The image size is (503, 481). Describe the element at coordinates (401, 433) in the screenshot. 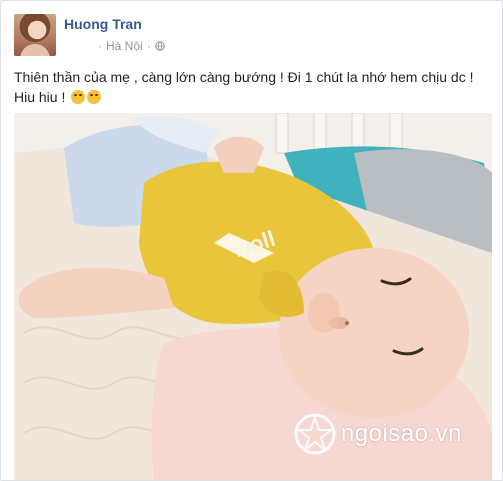

I see `watermark-text: ngoisao.vn` at that location.